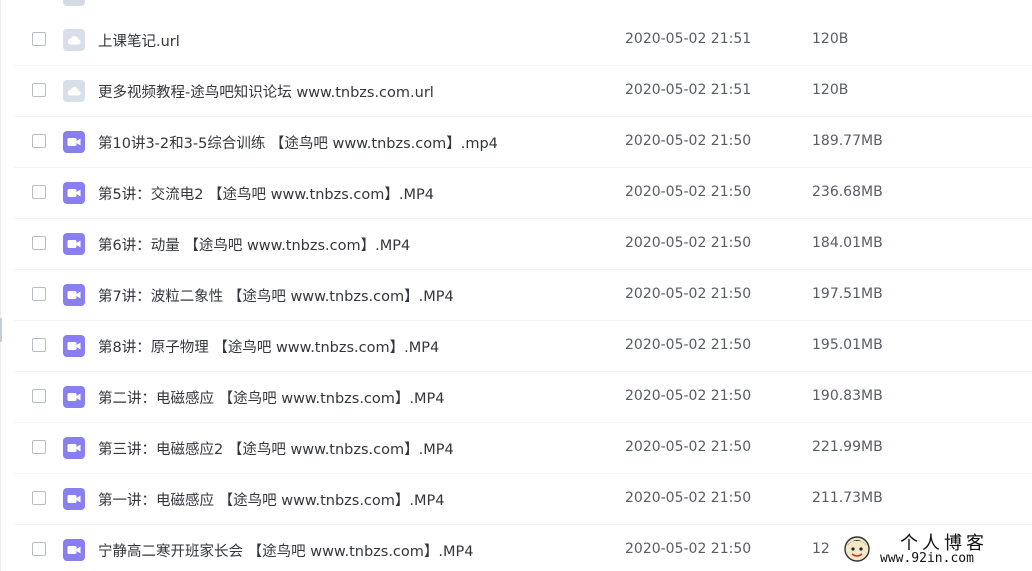  Describe the element at coordinates (847, 396) in the screenshot. I see `file-size: 190.83MB` at that location.